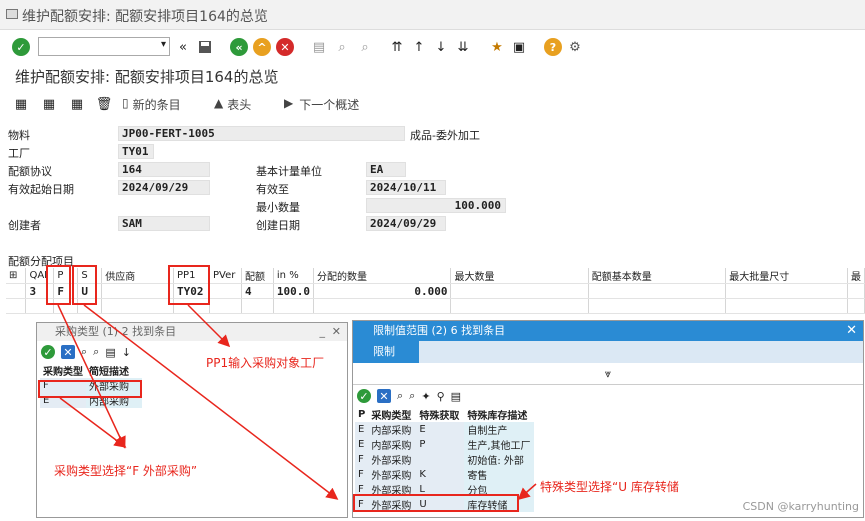 The width and height of the screenshot is (865, 521). What do you see at coordinates (93, 422) in the screenshot?
I see `arrow-proc-type-from-popup` at bounding box center [93, 422].